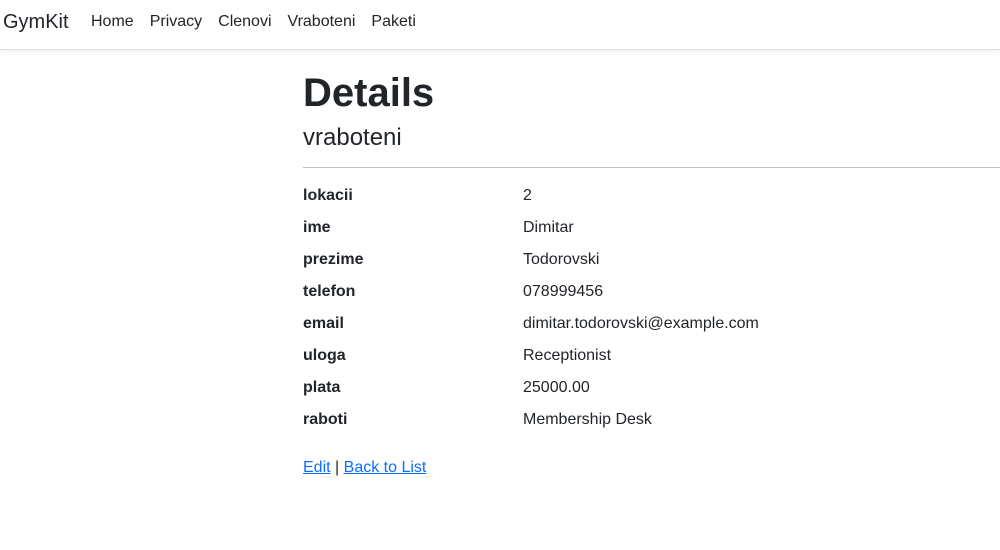 This screenshot has width=1000, height=550. I want to click on detail-label: telefon, so click(329, 291).